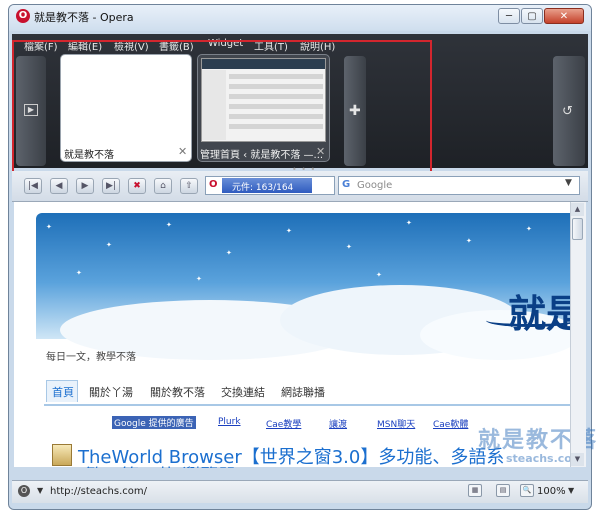  What do you see at coordinates (577, 229) in the screenshot?
I see `scroll-thumb` at bounding box center [577, 229].